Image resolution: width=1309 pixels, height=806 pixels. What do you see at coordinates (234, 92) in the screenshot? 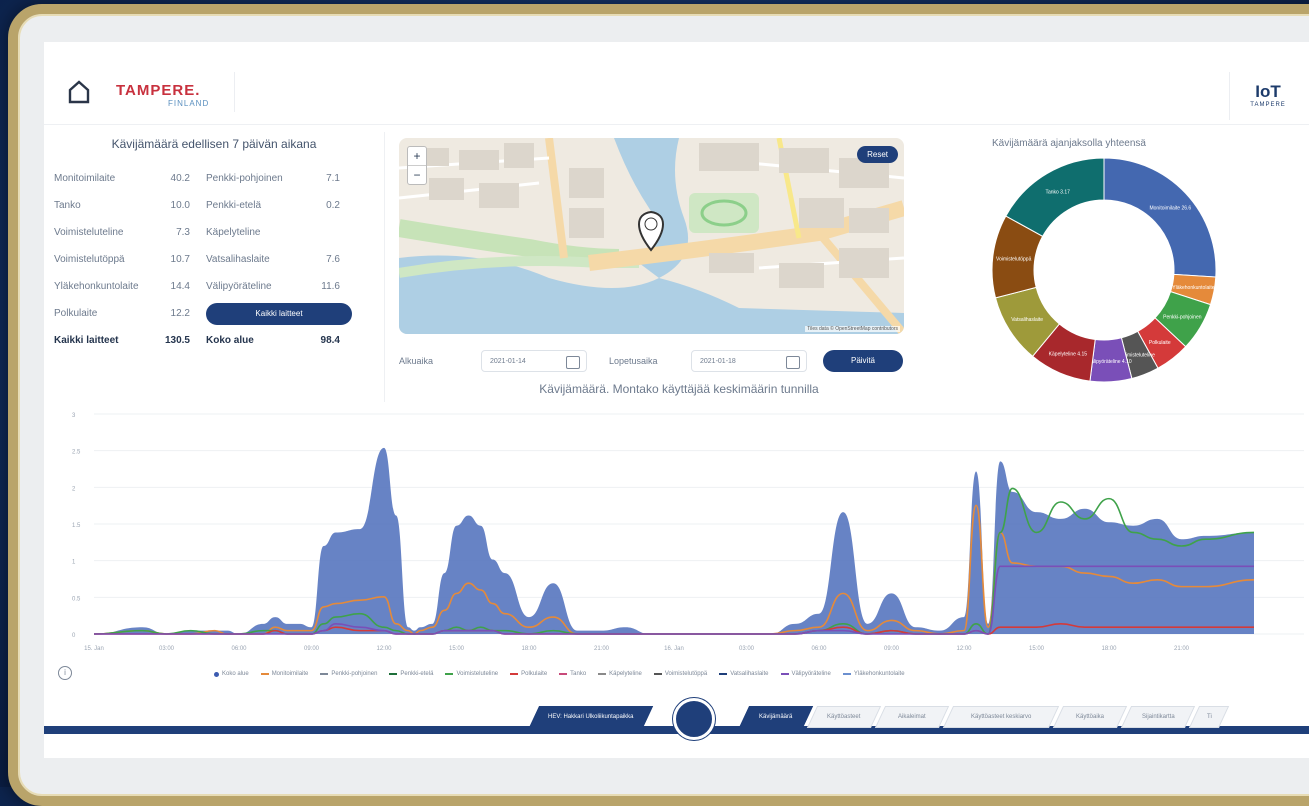
I see `brand-divider` at bounding box center [234, 92].